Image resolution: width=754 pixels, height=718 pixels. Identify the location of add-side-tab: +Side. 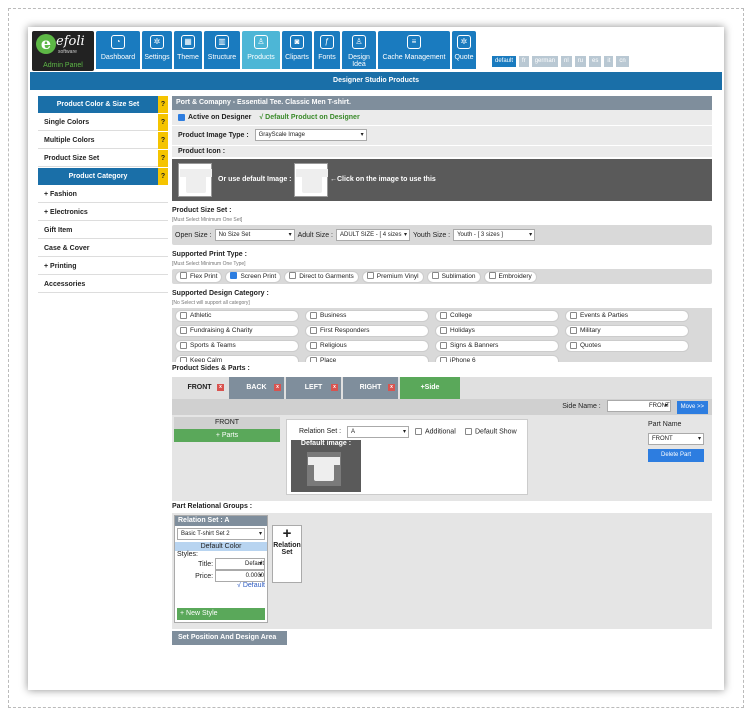
(430, 388).